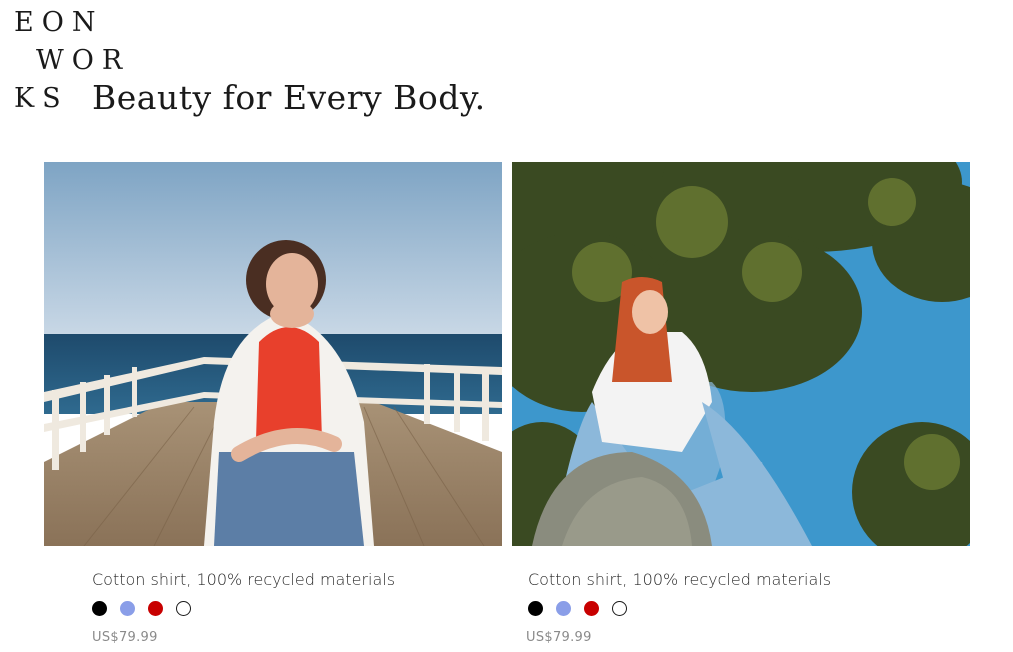  What do you see at coordinates (125, 637) in the screenshot?
I see `product-1-price: US$79.99` at bounding box center [125, 637].